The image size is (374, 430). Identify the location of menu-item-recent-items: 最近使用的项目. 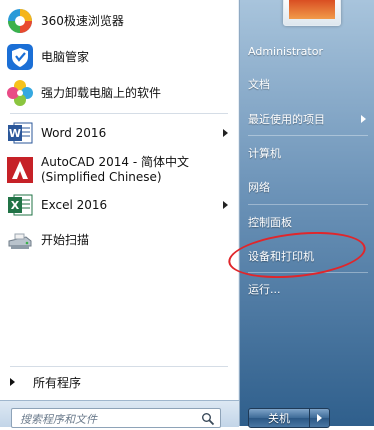
(309, 119).